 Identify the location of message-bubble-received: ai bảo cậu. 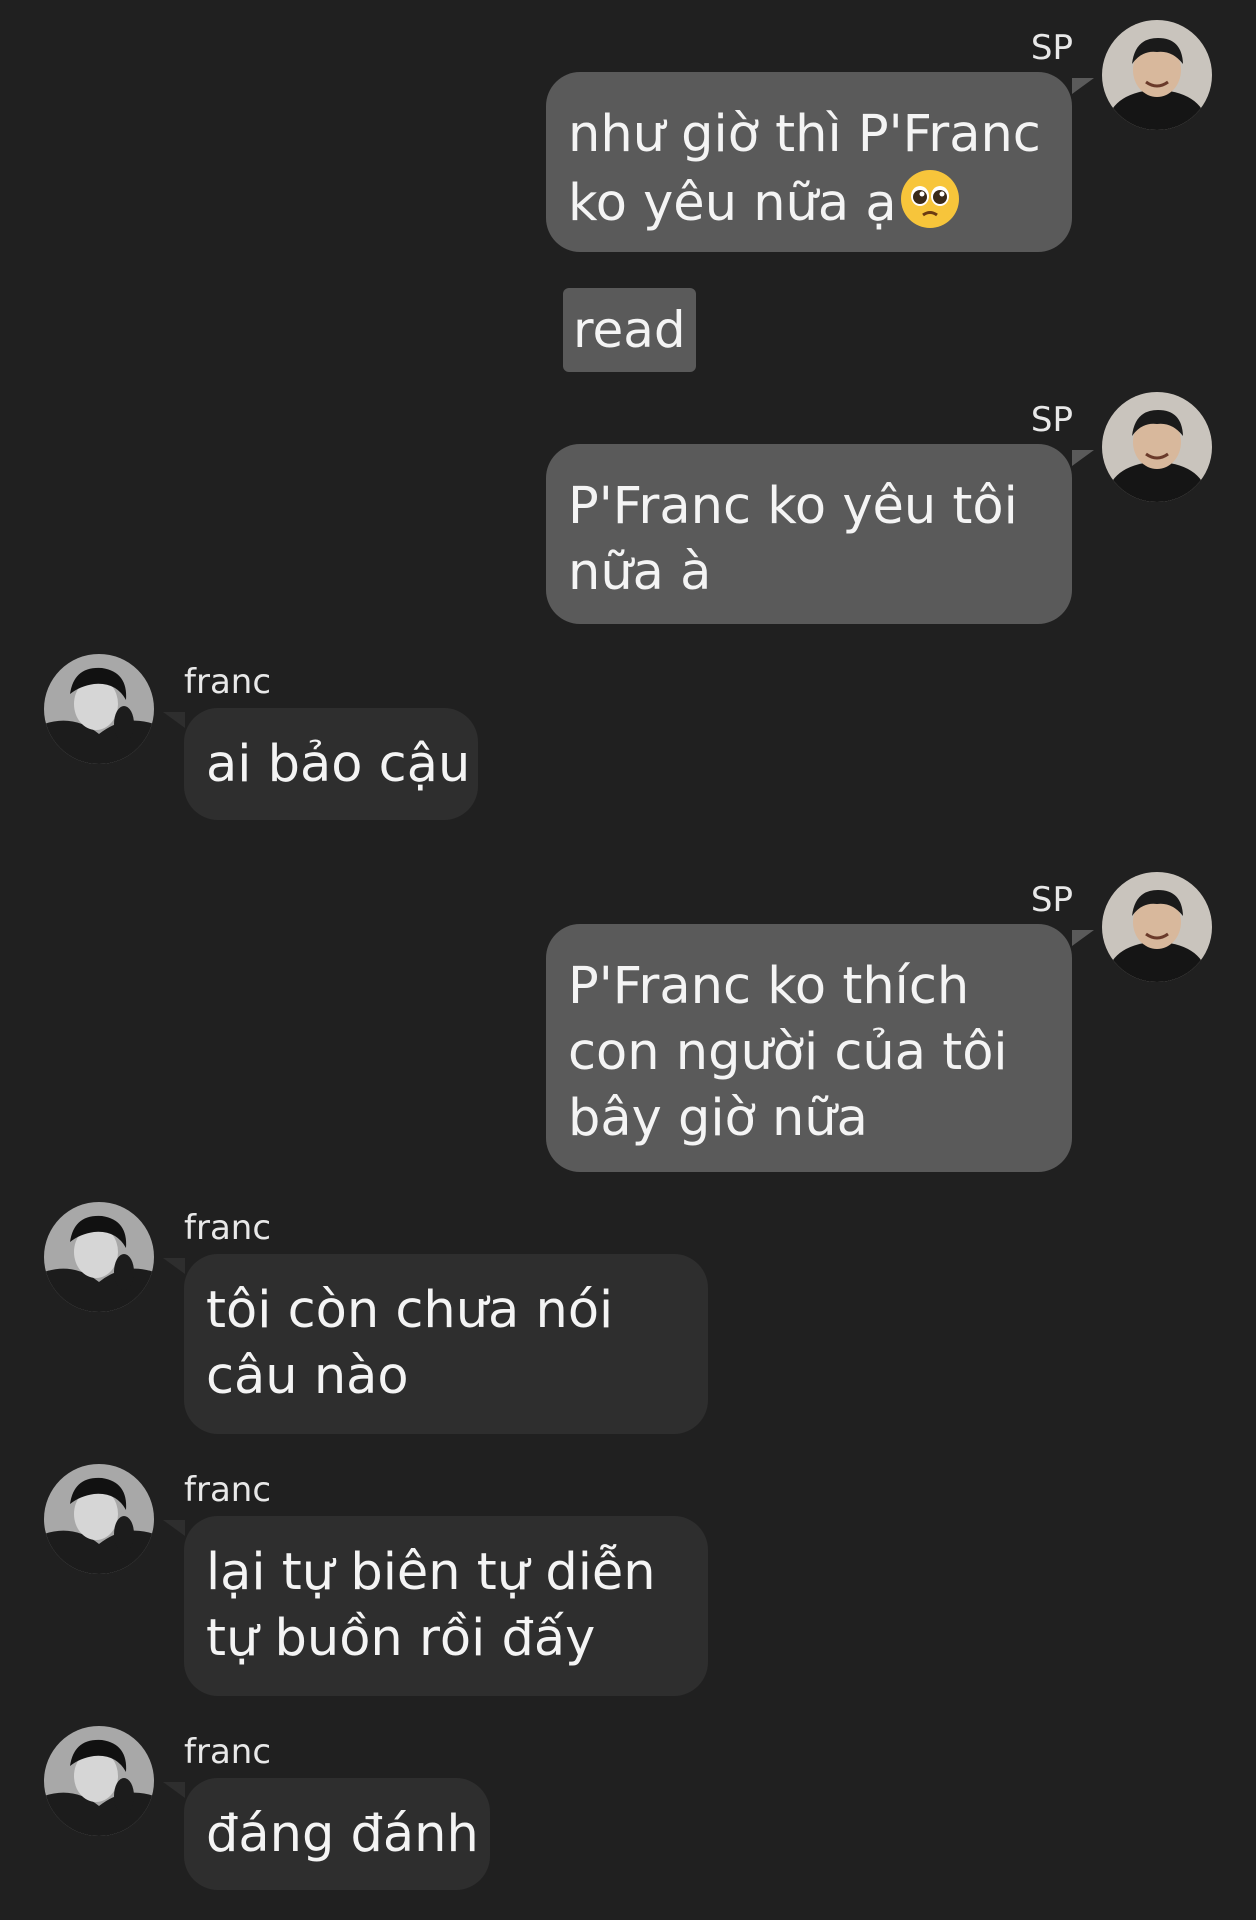
(331, 764).